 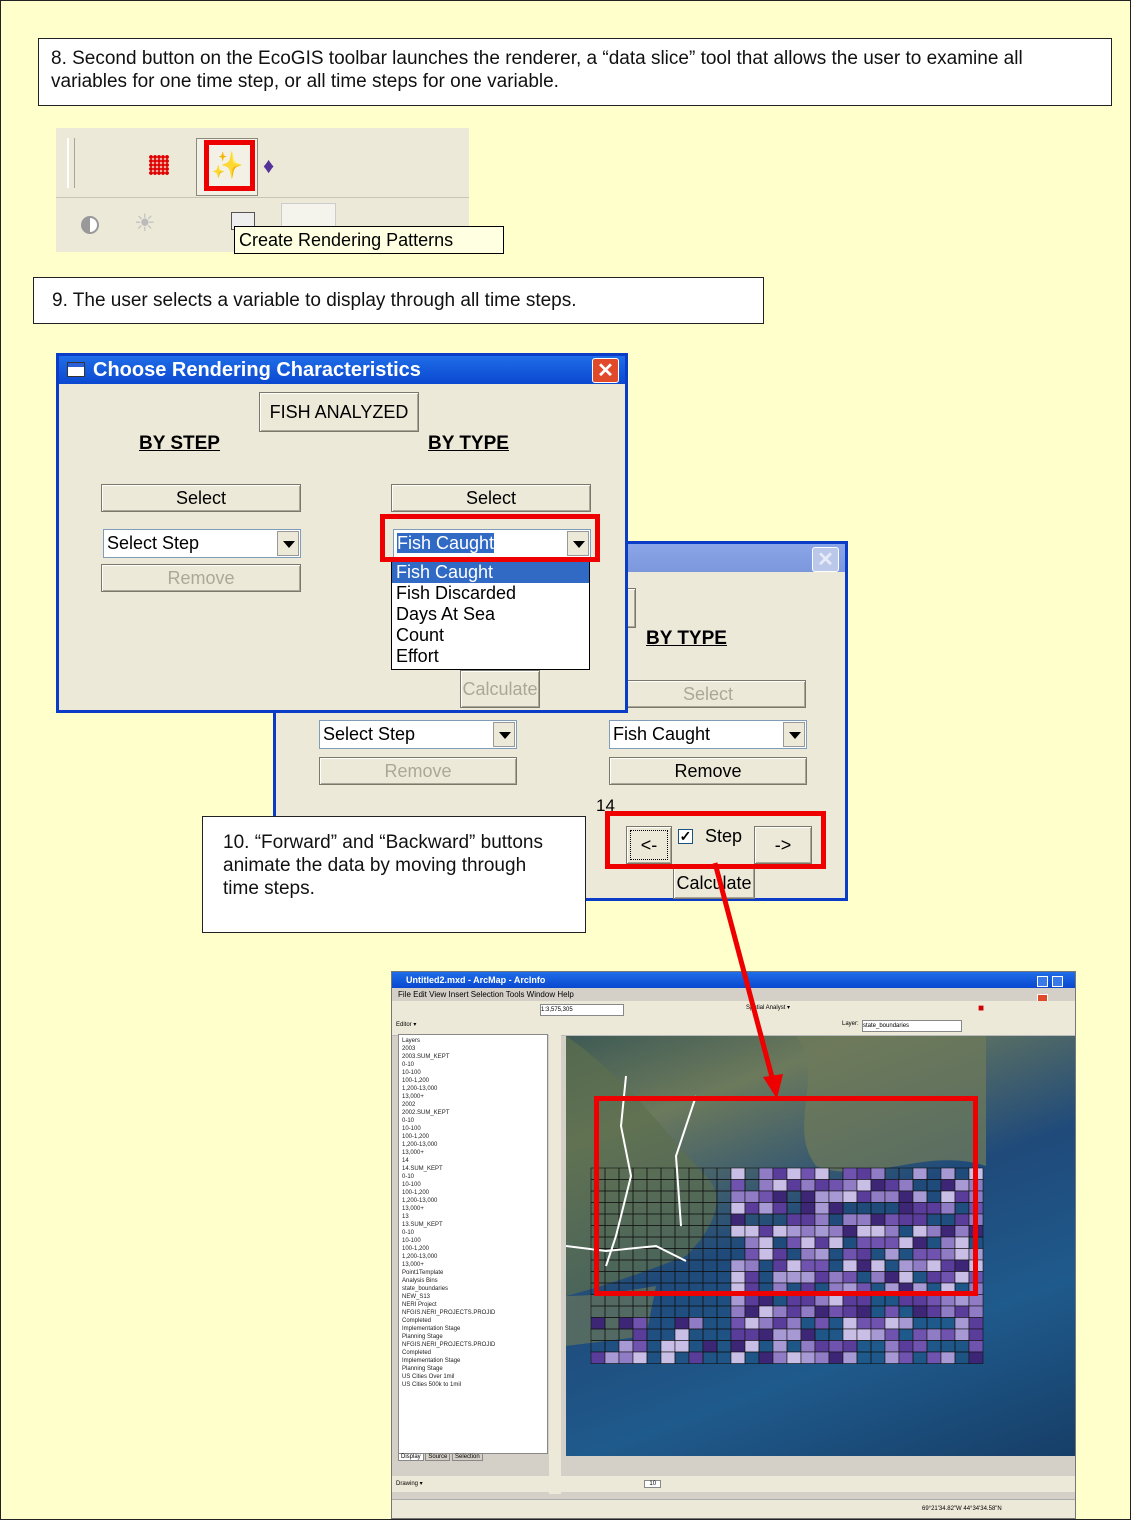 What do you see at coordinates (744, 972) in the screenshot?
I see `arrow-line` at bounding box center [744, 972].